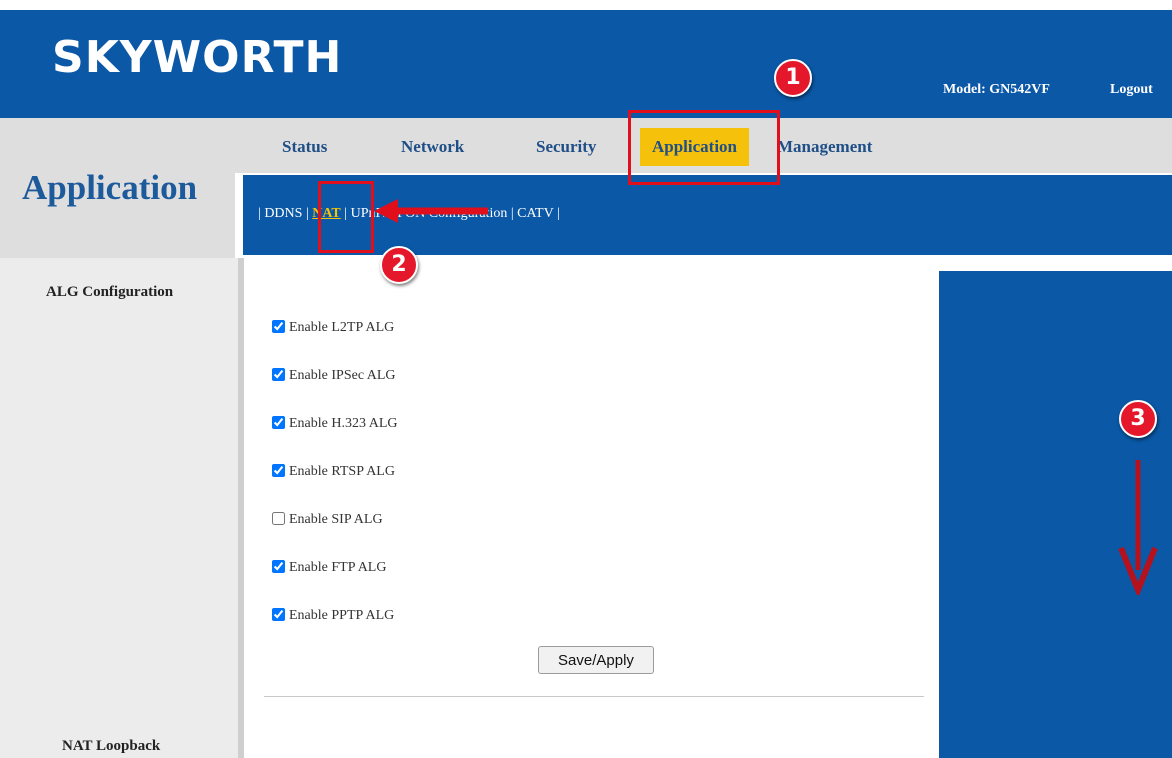 Image resolution: width=1172 pixels, height=758 pixels. Describe the element at coordinates (431, 211) in the screenshot. I see `annotation-arrow-left-icon` at that location.